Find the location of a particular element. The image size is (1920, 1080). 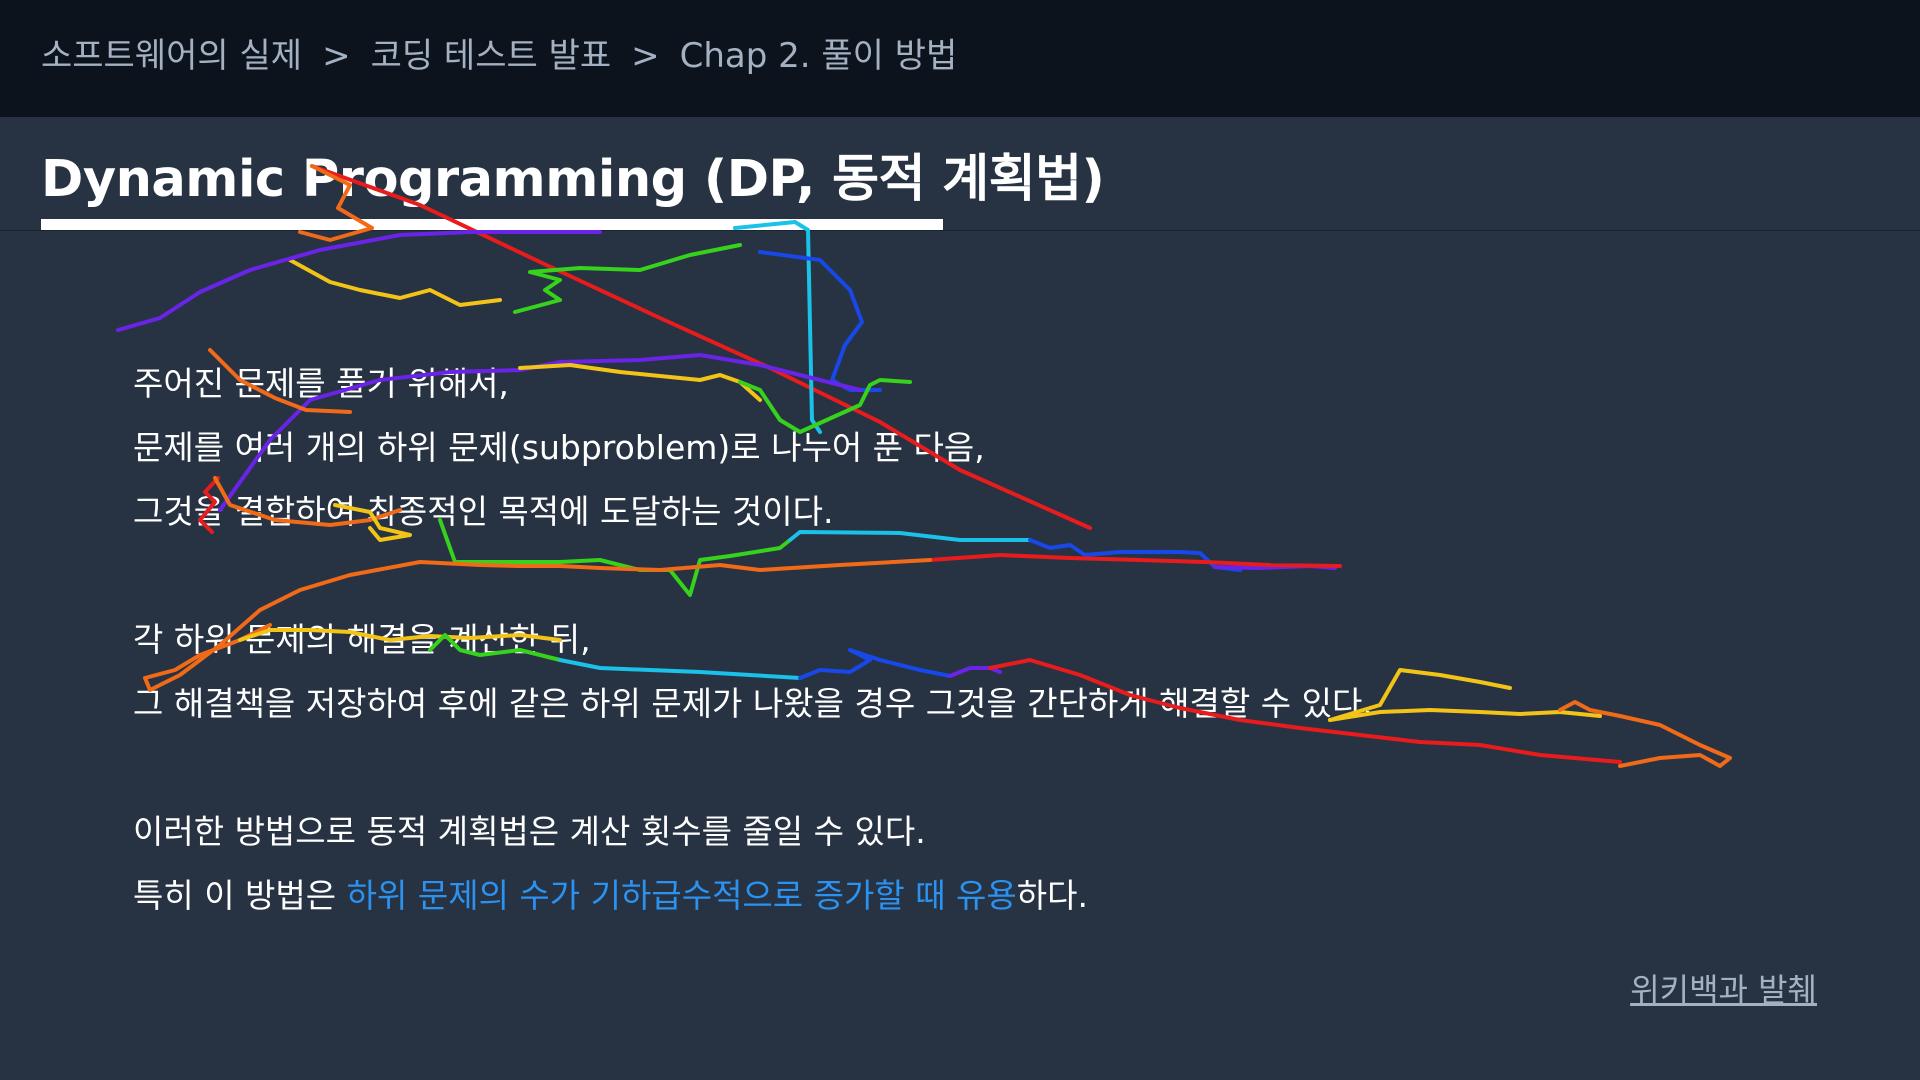

paragraph-line: 각 하위 문제의 해결을 계산한 뒤, is located at coordinates (362, 639).